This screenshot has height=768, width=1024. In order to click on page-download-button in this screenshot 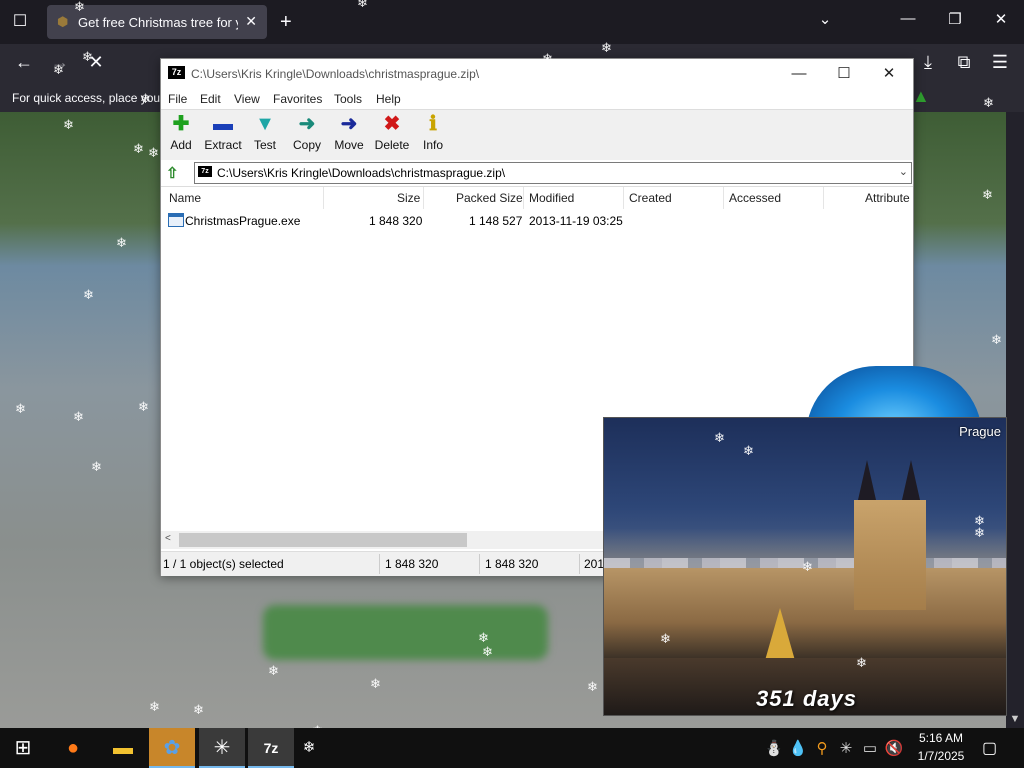, I will do `click(405, 632)`.